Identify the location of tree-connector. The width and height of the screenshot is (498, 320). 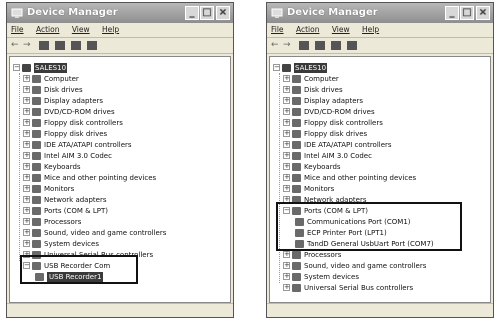
(279, 178).